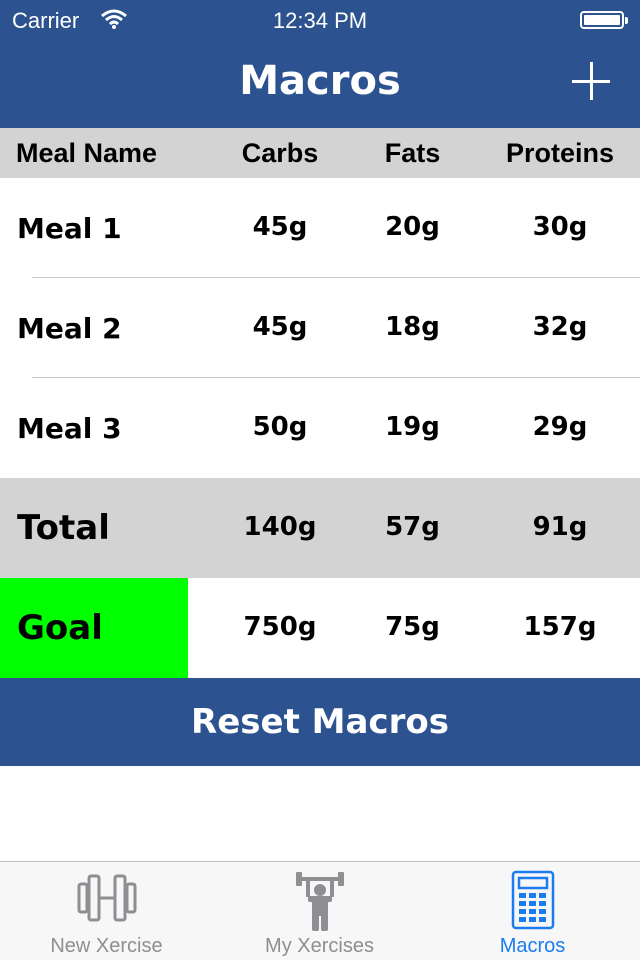 The width and height of the screenshot is (640, 961). Describe the element at coordinates (320, 628) in the screenshot. I see `goal-row: Goal 750g 75g 157g` at that location.